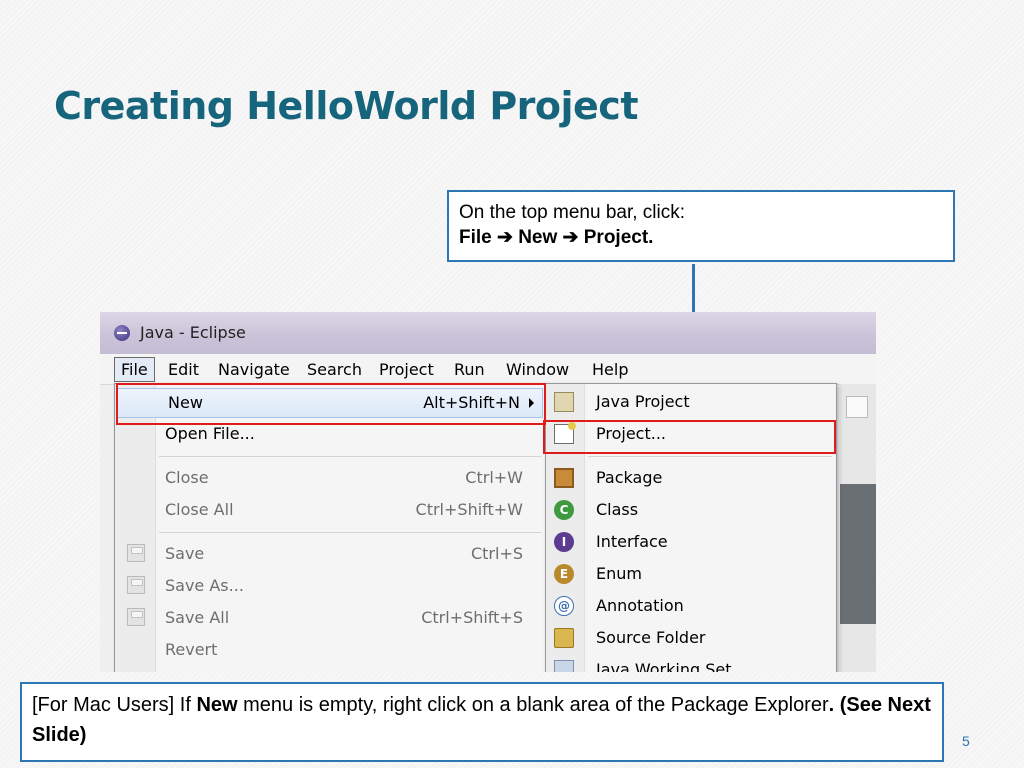  Describe the element at coordinates (122, 333) in the screenshot. I see `eclipse-logo-icon` at that location.